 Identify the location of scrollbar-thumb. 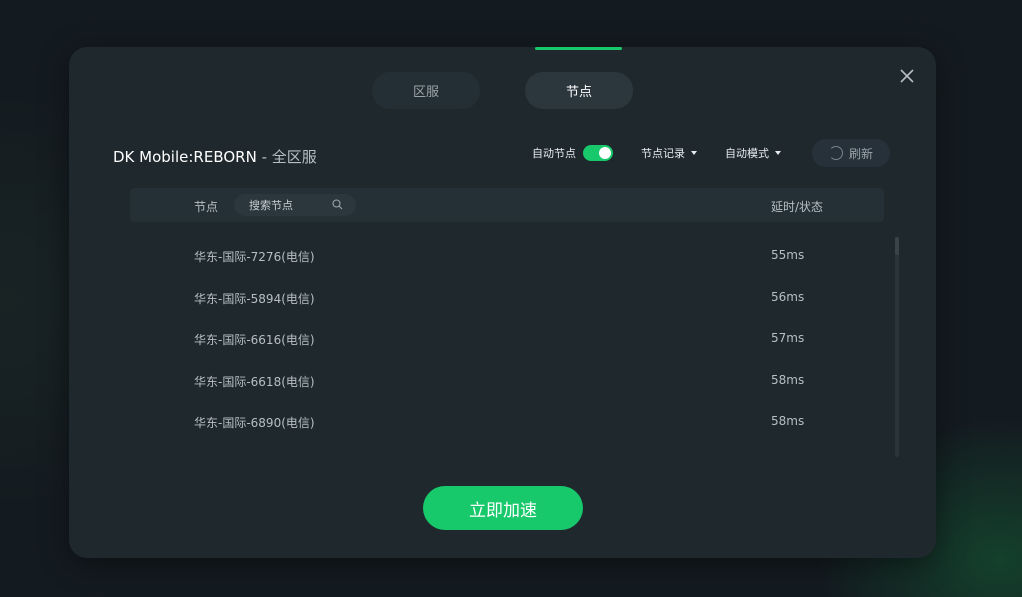
(897, 246).